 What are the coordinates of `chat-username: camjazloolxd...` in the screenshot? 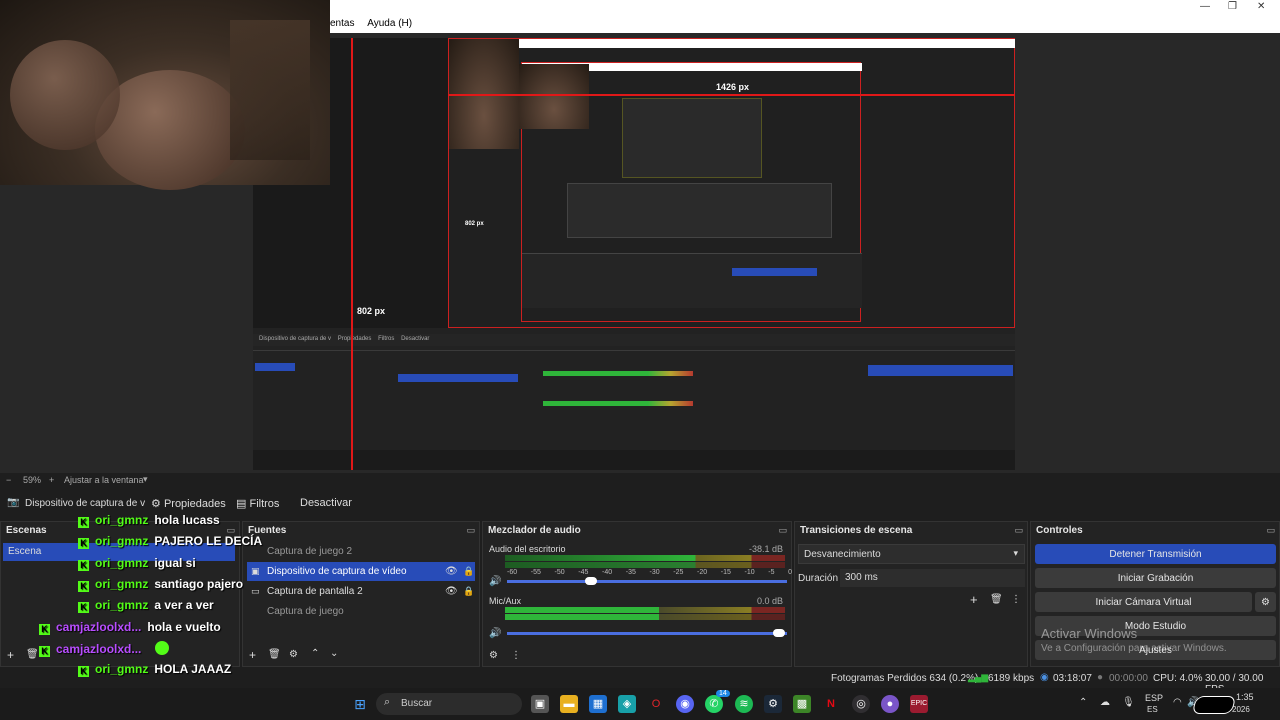 It's located at (99, 649).